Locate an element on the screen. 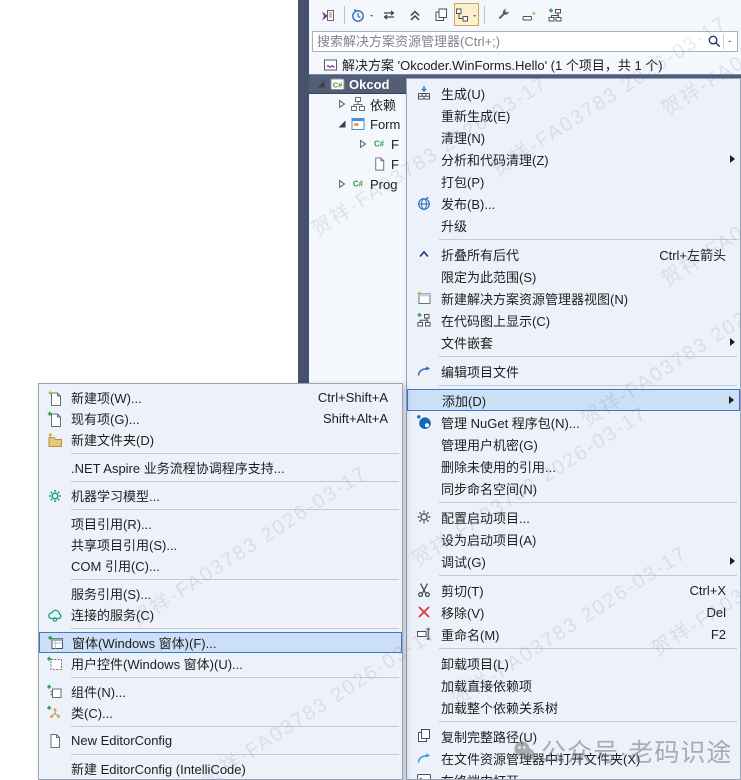 Image resolution: width=741 pixels, height=780 pixels. menu-item: 重新生成(E) is located at coordinates (573, 115).